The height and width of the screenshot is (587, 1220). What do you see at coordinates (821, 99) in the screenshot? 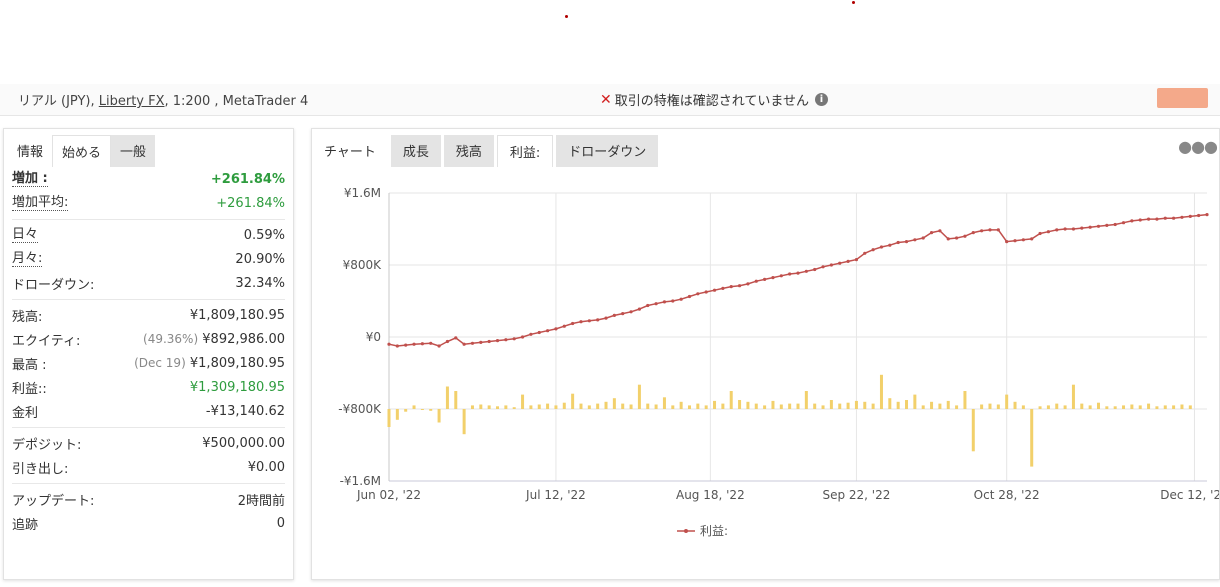
I see `info-icon: i` at bounding box center [821, 99].